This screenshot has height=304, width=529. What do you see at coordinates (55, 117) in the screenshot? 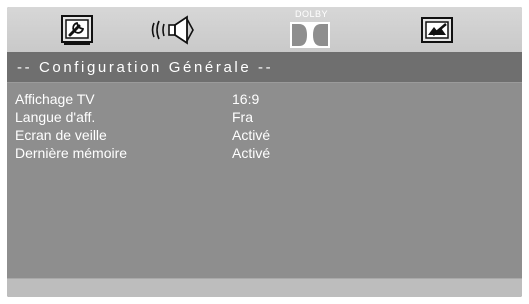
I see `setting-label: Langue d'aff.` at bounding box center [55, 117].